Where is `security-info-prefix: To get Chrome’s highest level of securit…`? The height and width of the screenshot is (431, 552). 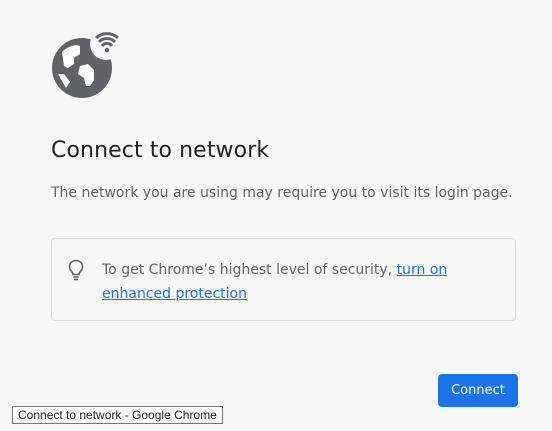 security-info-prefix: To get Chrome’s highest level of securit… is located at coordinates (249, 270).